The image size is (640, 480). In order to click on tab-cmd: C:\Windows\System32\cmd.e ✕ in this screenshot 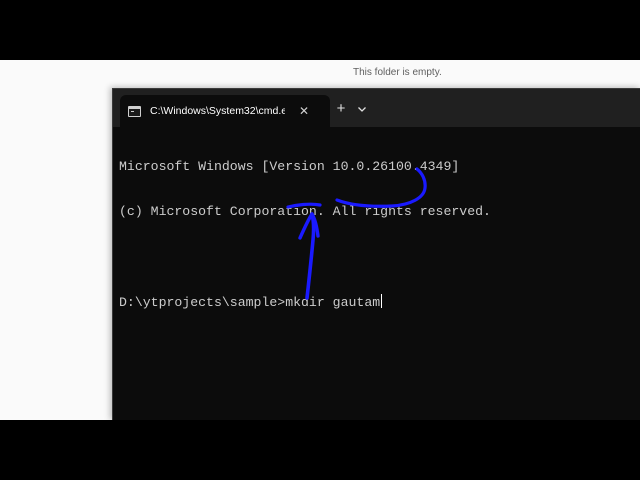, I will do `click(225, 111)`.